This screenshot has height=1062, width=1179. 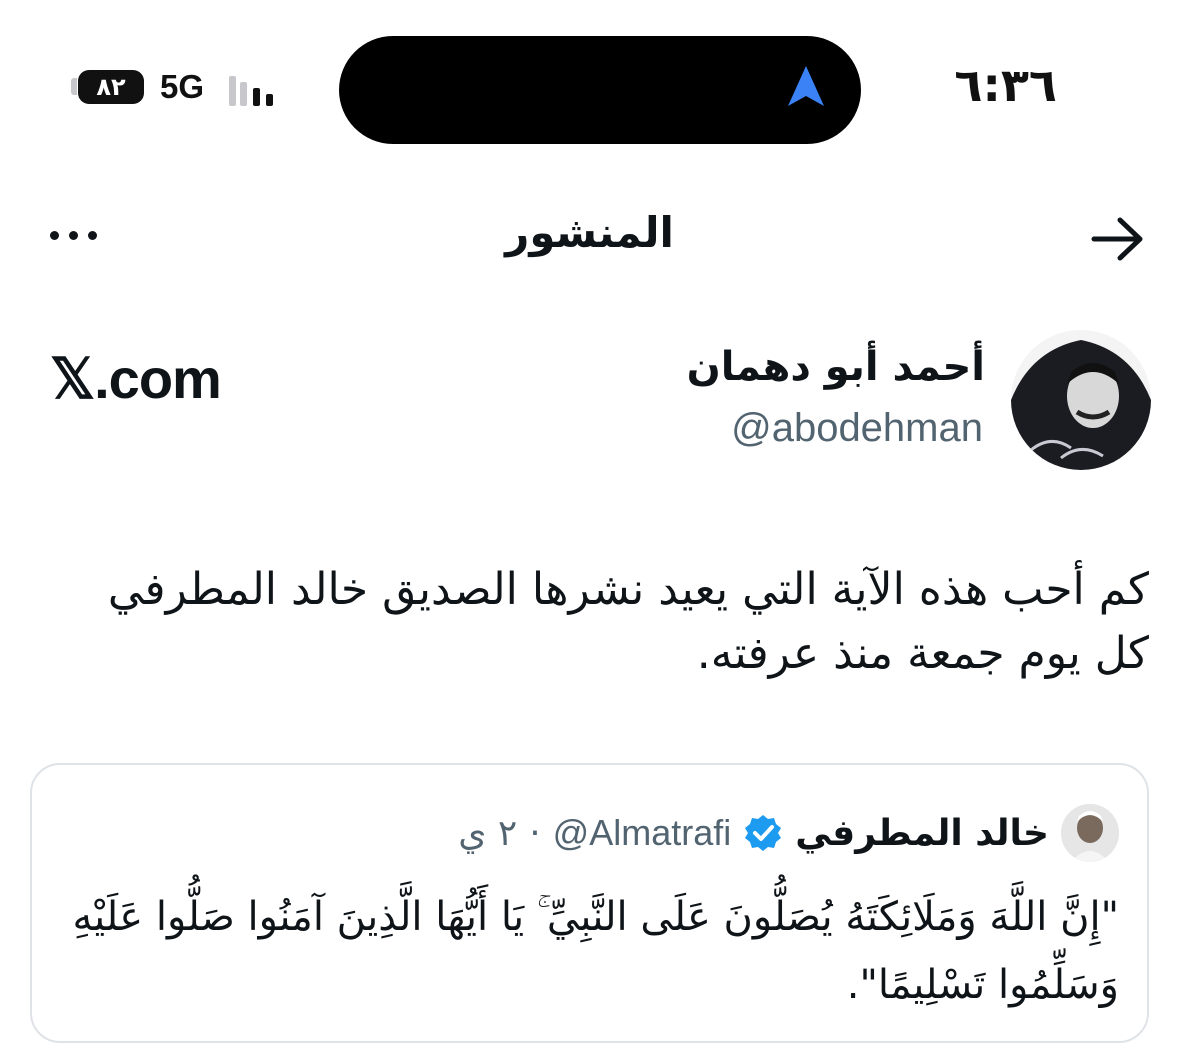 What do you see at coordinates (1117, 239) in the screenshot?
I see `back-arrow-icon` at bounding box center [1117, 239].